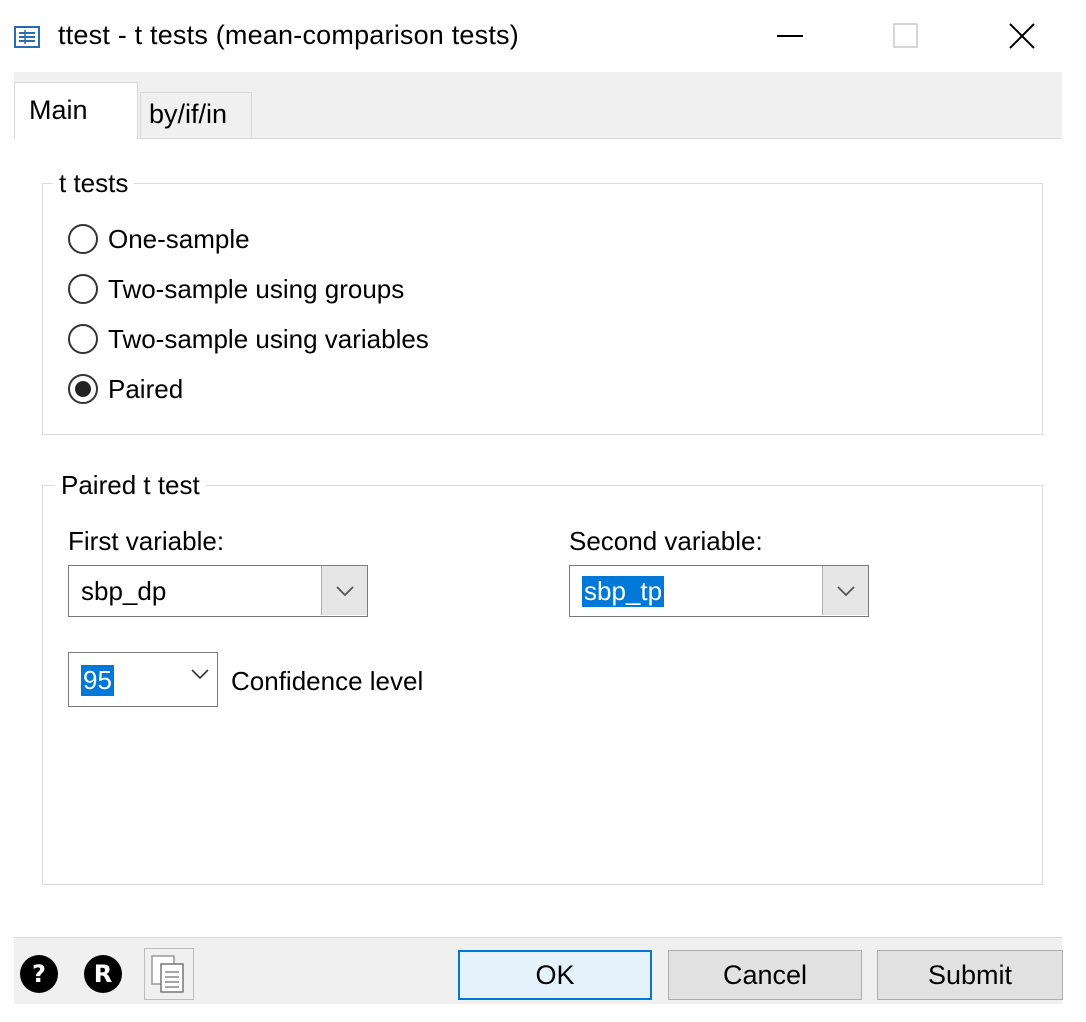 The image size is (1086, 1022). Describe the element at coordinates (97, 680) in the screenshot. I see `confidence-level-value: 95` at that location.